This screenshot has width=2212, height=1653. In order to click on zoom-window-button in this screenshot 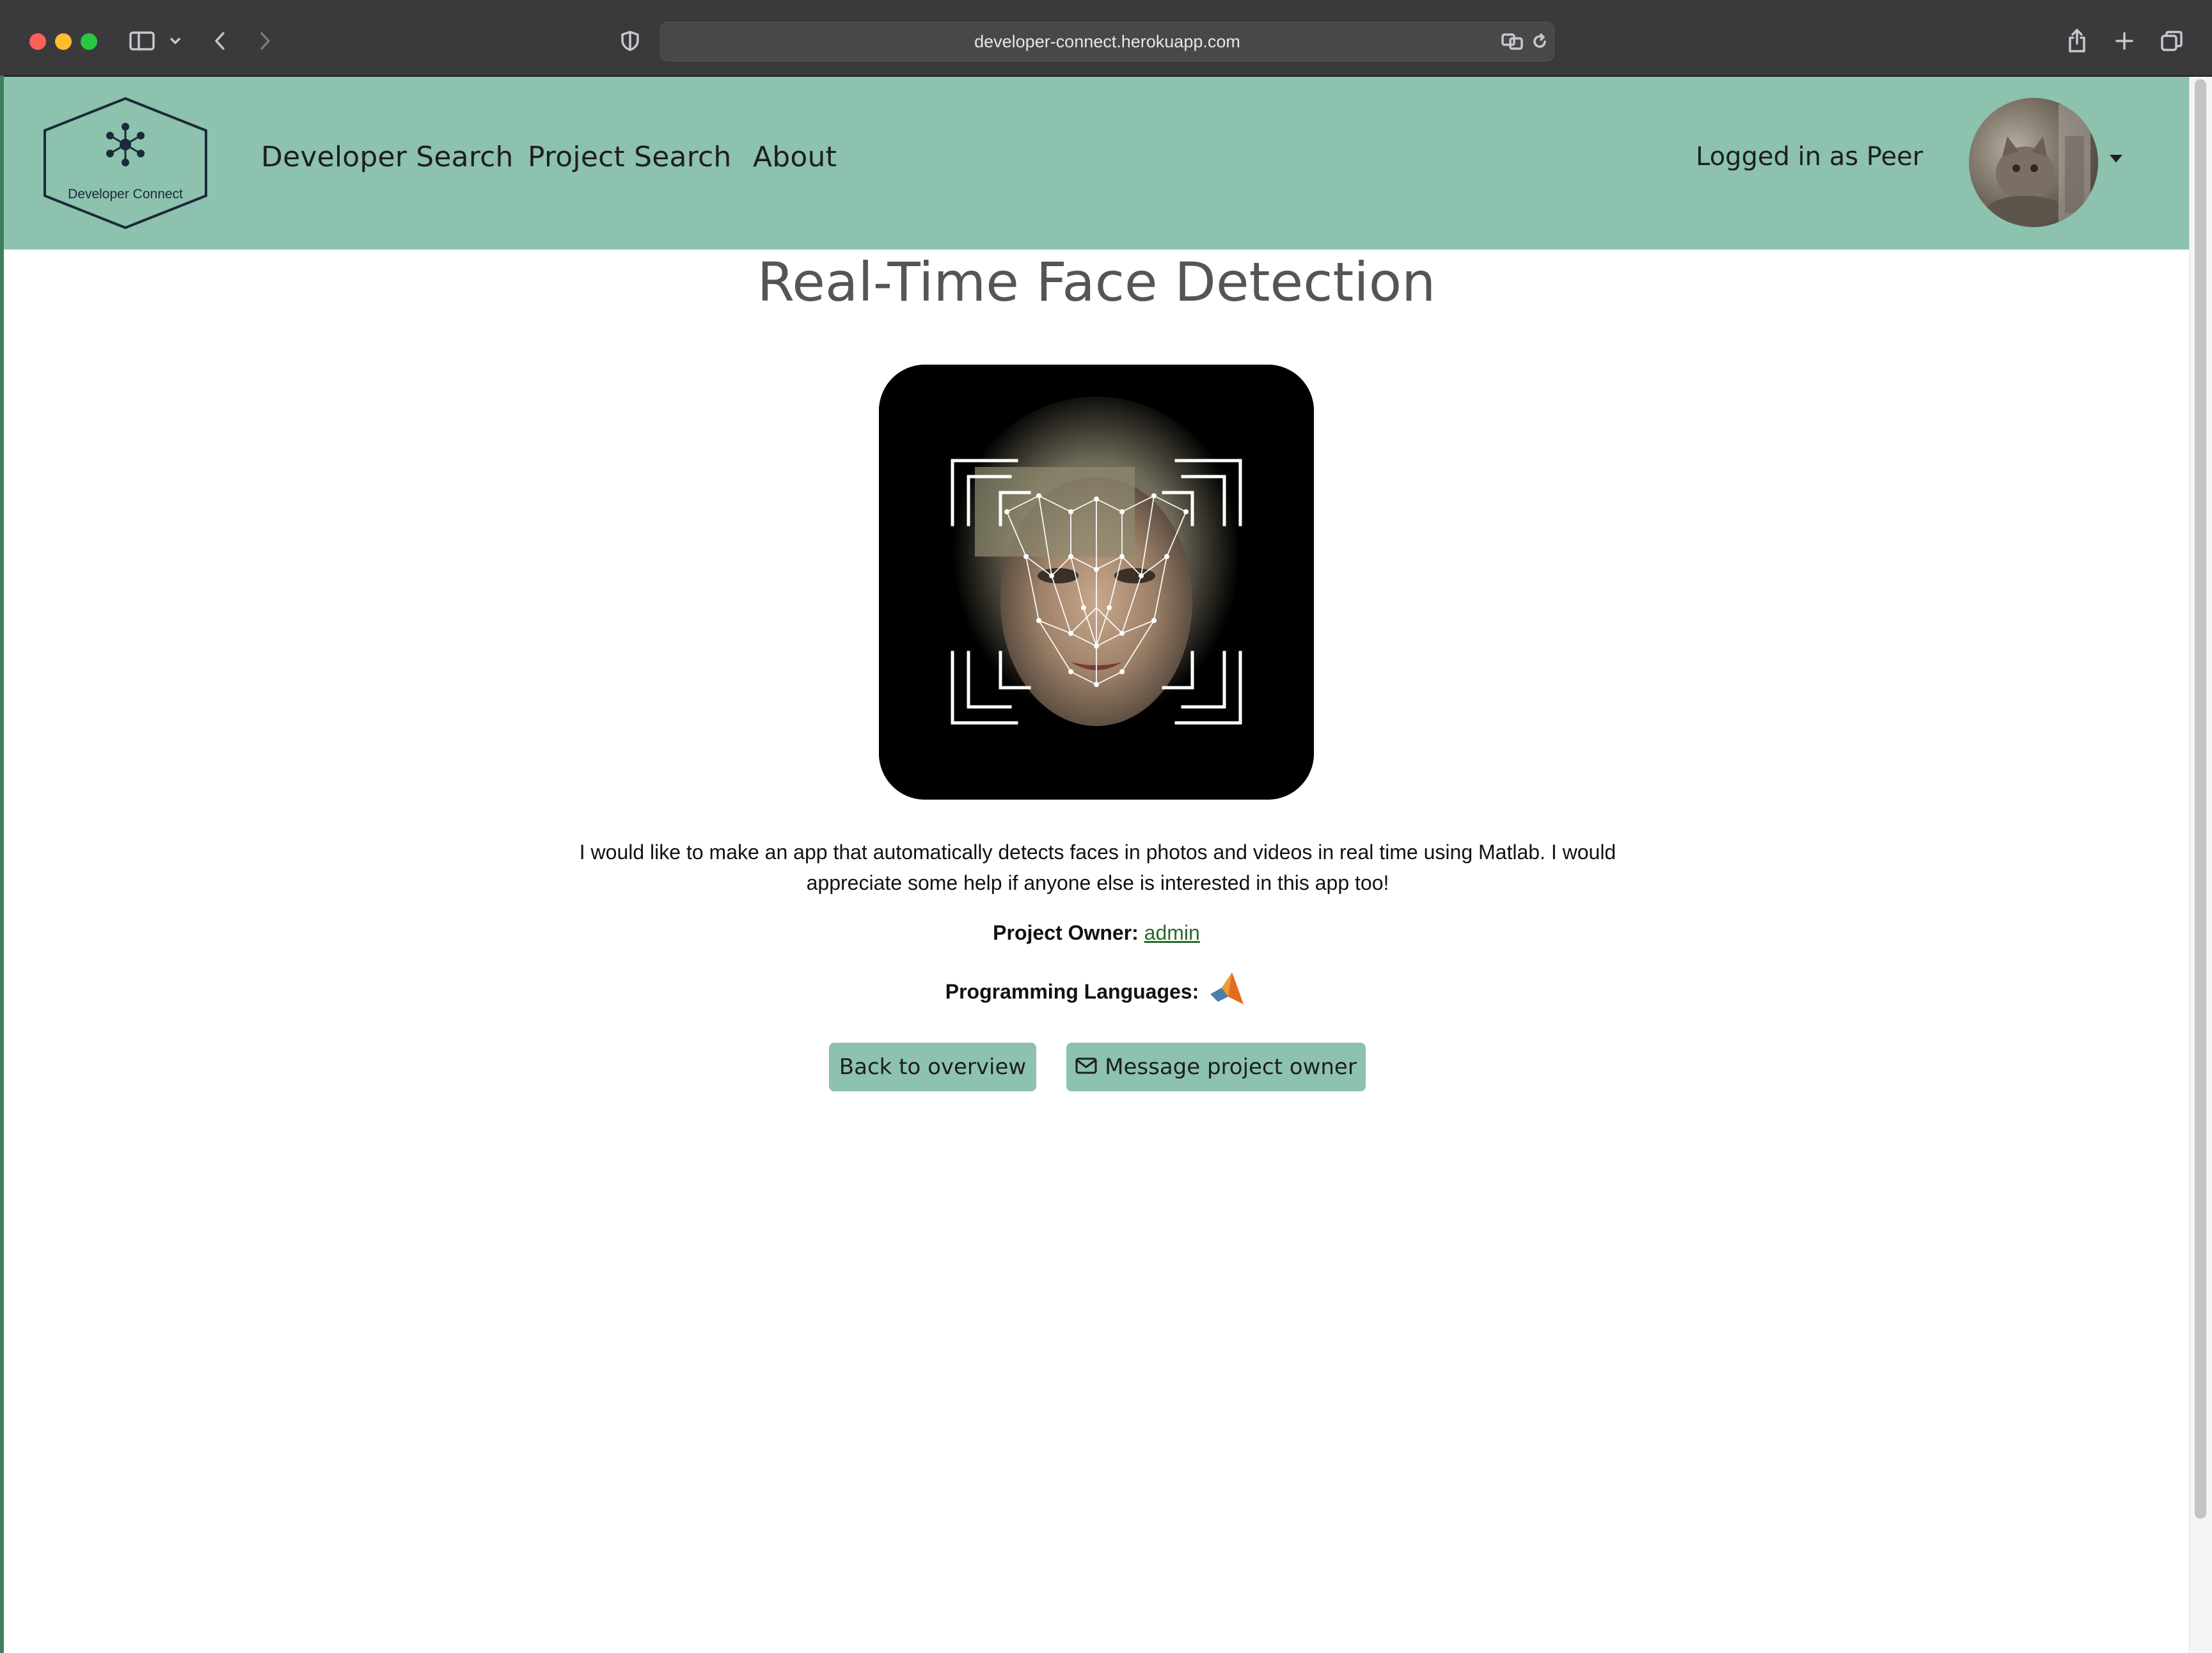, I will do `click(89, 41)`.